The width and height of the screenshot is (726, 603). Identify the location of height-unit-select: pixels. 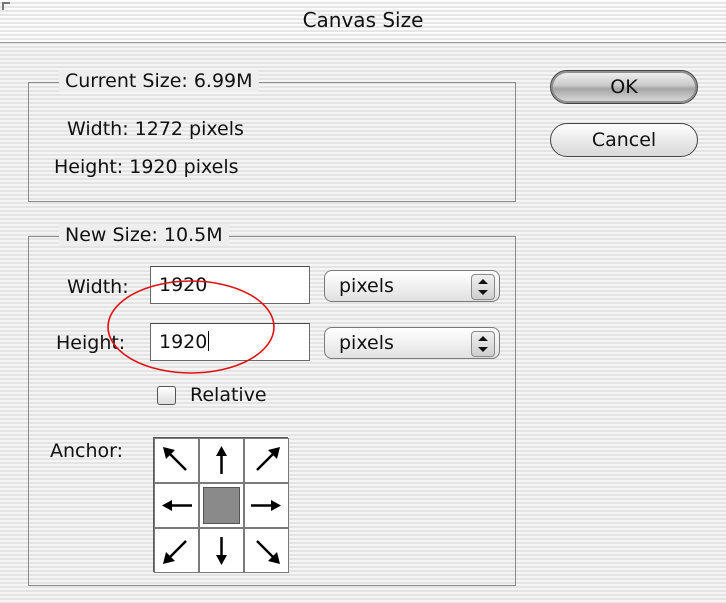
(412, 343).